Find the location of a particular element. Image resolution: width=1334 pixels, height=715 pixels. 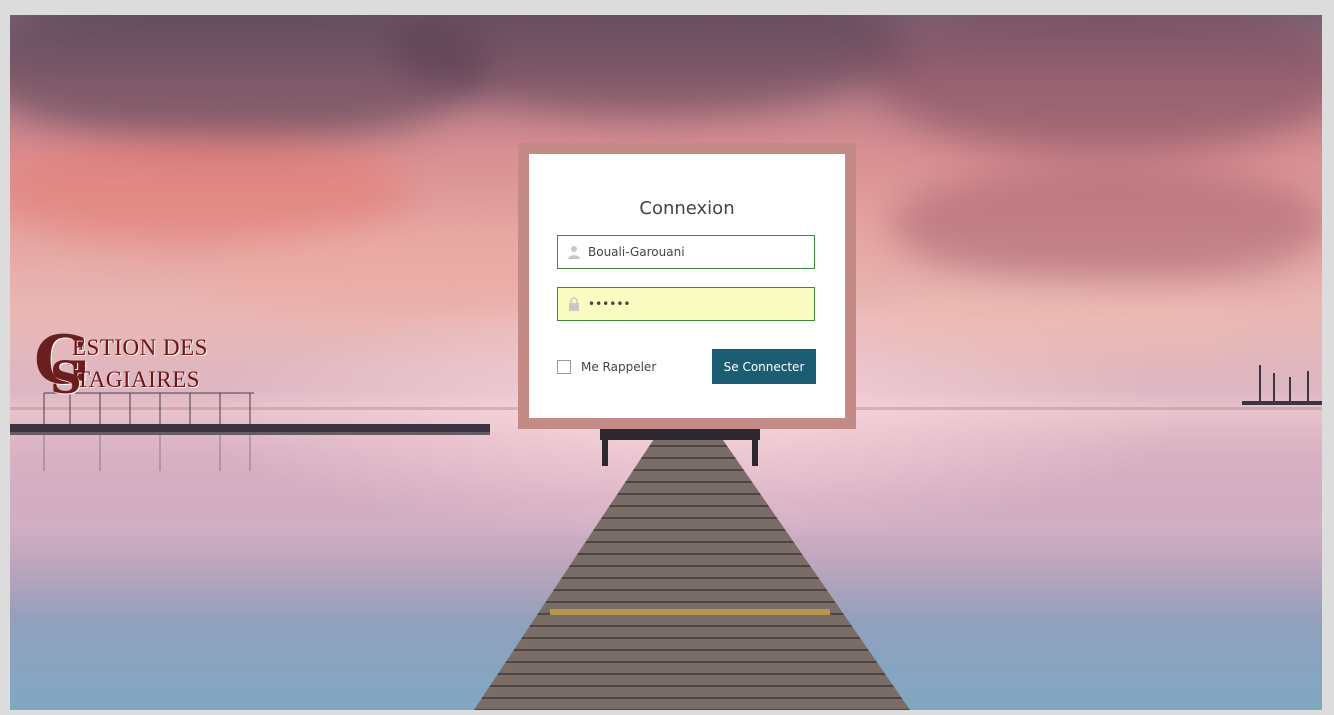

lock-icon is located at coordinates (574, 304).